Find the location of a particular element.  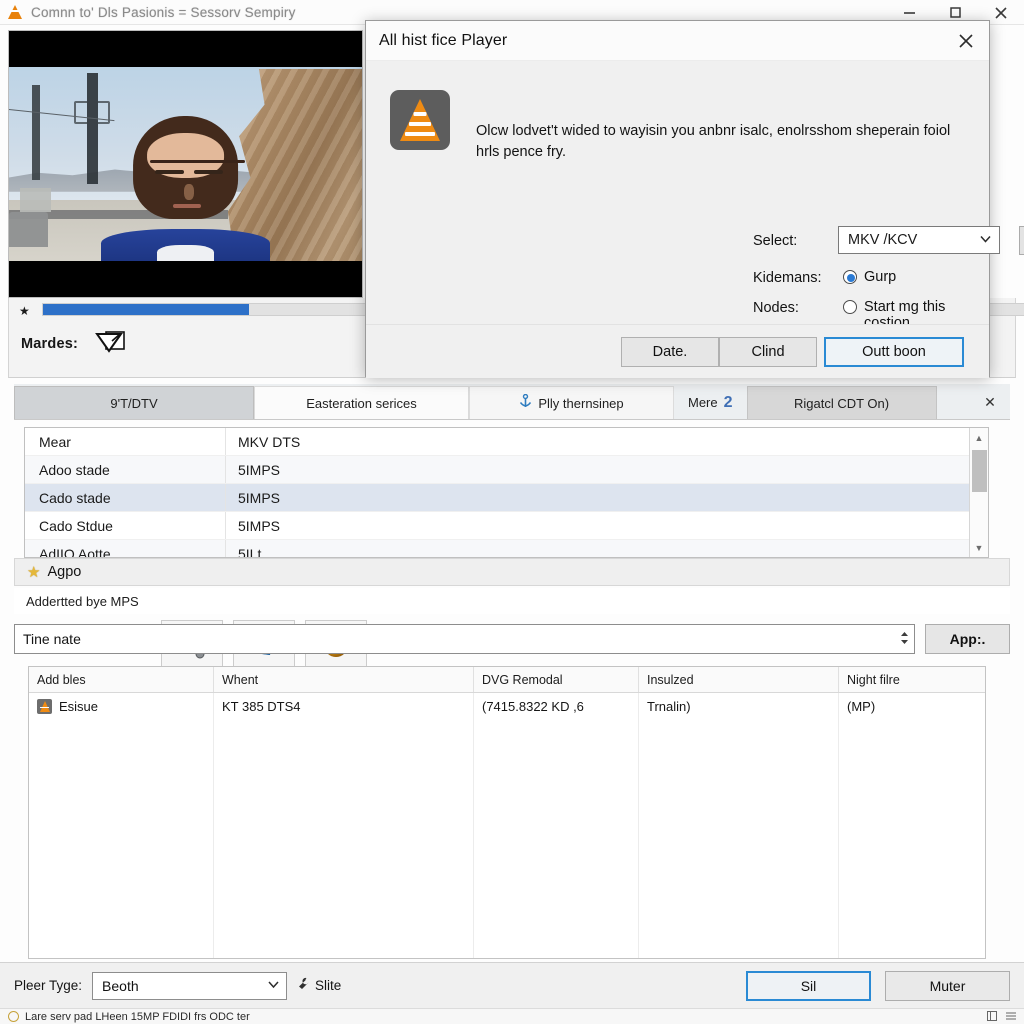

list-item-selected: Cado stade 5IMPS is located at coordinates (506, 498).